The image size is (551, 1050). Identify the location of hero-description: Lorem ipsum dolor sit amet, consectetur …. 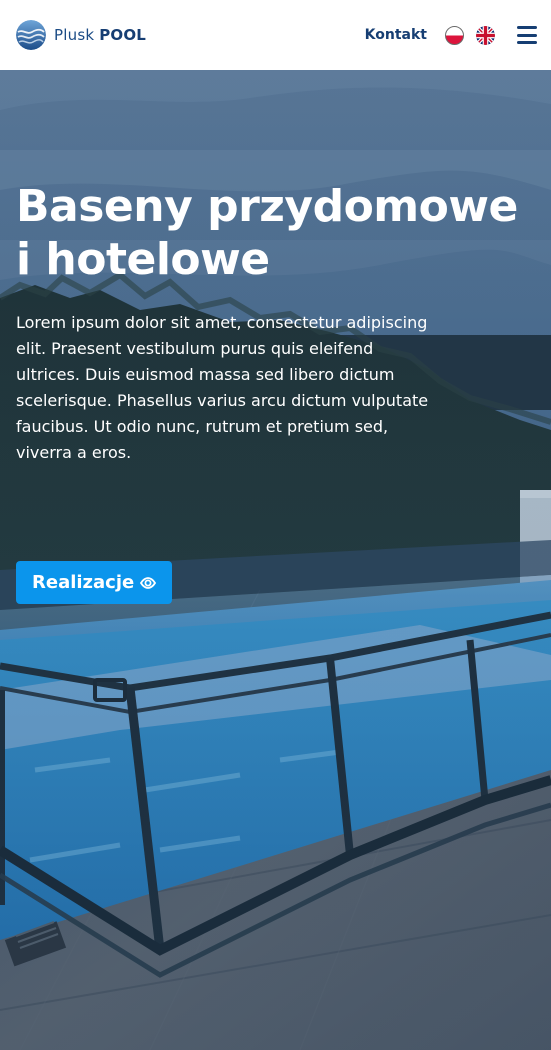
(222, 387).